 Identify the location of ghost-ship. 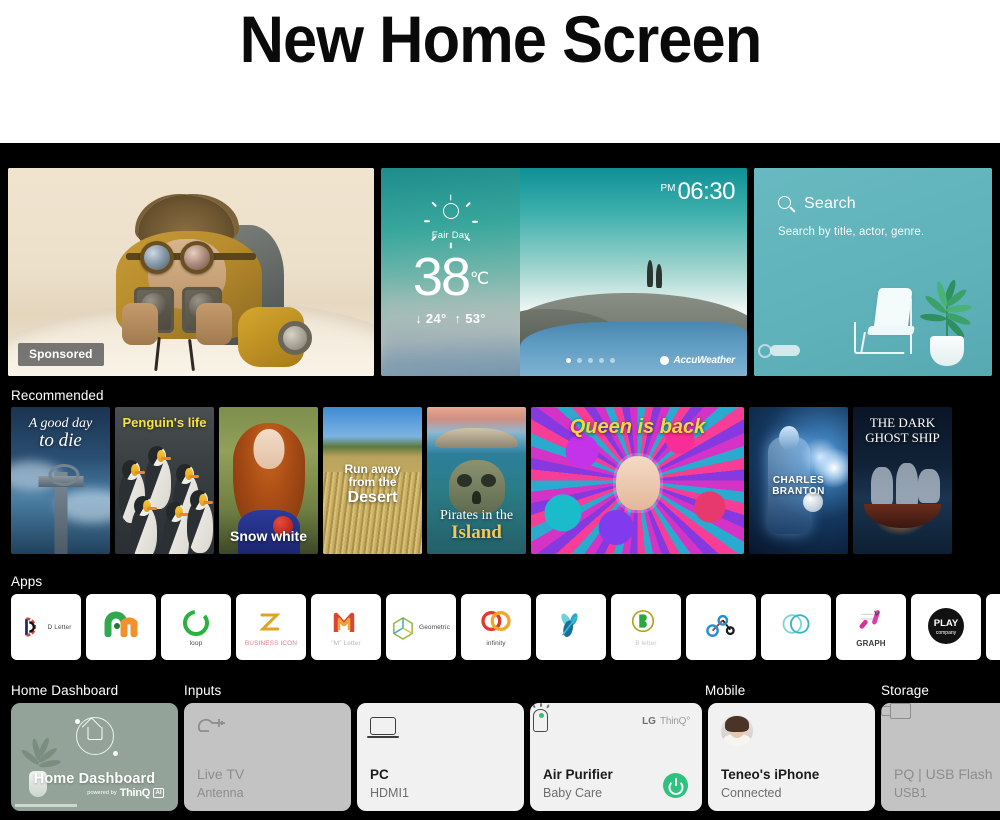
(902, 495).